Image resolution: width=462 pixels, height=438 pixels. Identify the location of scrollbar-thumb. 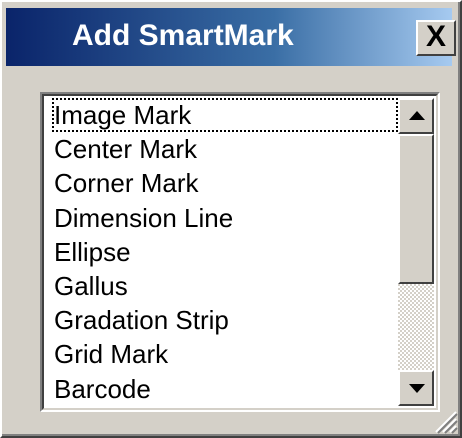
(416, 209).